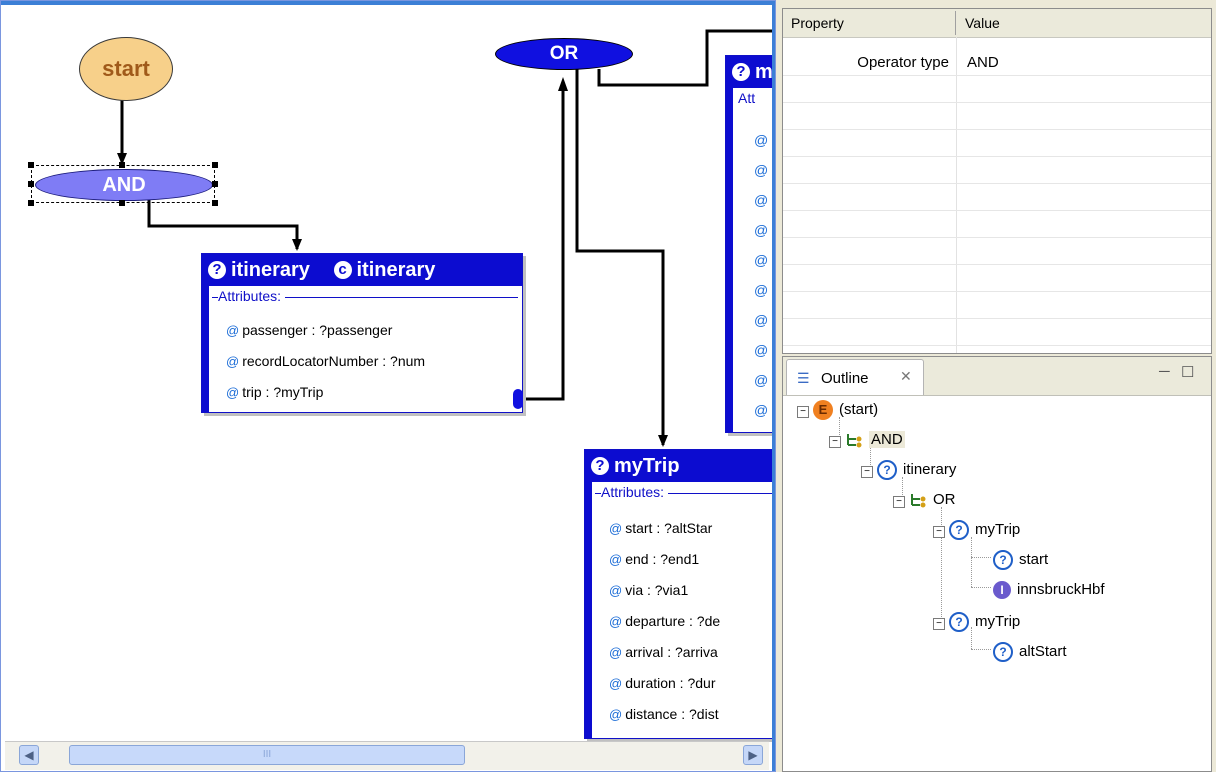 Image resolution: width=1216 pixels, height=772 pixels. What do you see at coordinates (647, 466) in the screenshot?
I see `mytrip-box-title: myTrip` at bounding box center [647, 466].